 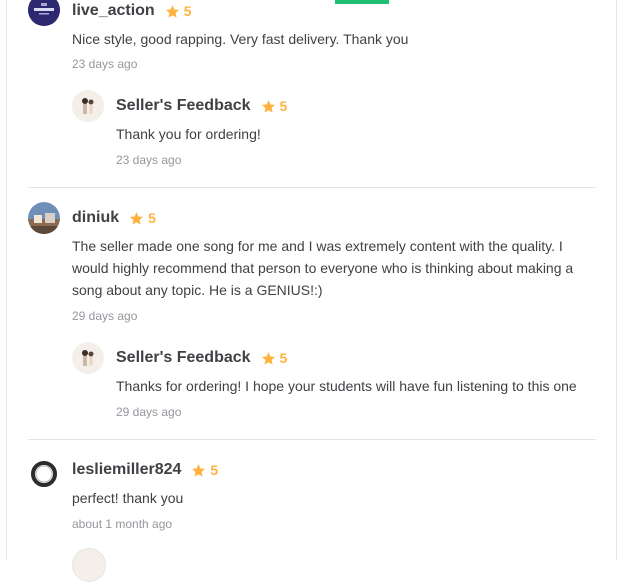 I want to click on review-header: diniuk 5, so click(x=114, y=218).